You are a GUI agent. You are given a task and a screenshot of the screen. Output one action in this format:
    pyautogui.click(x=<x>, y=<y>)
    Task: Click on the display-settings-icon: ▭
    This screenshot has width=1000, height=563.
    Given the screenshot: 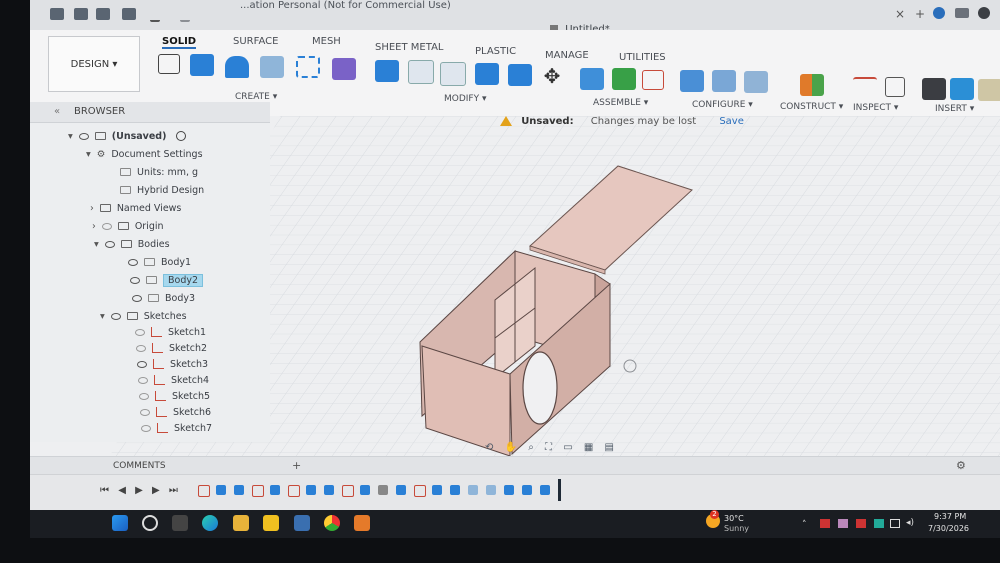 What is the action you would take?
    pyautogui.click(x=567, y=447)
    